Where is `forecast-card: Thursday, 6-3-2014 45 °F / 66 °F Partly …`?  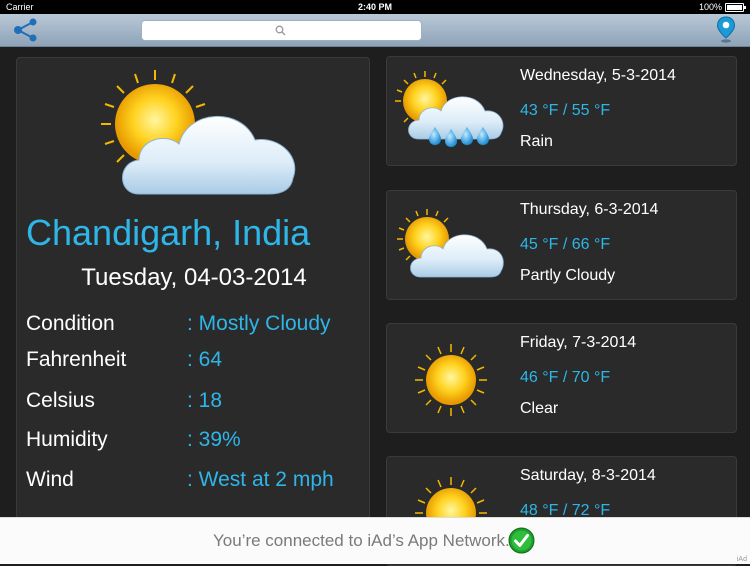
forecast-card: Thursday, 6-3-2014 45 °F / 66 °F Partly … is located at coordinates (561, 245).